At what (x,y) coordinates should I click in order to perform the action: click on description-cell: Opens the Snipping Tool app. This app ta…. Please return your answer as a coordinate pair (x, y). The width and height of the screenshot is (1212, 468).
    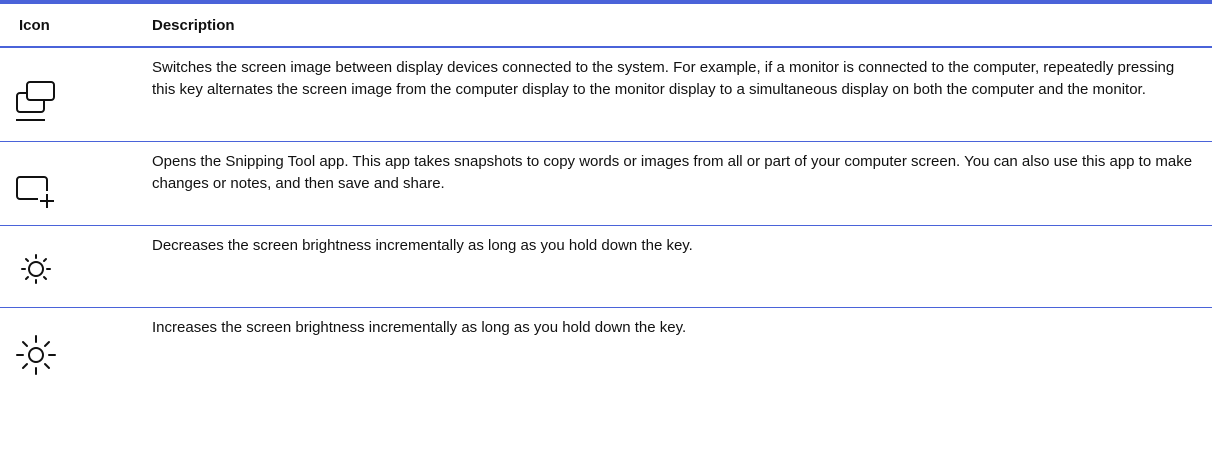
    Looking at the image, I should click on (672, 172).